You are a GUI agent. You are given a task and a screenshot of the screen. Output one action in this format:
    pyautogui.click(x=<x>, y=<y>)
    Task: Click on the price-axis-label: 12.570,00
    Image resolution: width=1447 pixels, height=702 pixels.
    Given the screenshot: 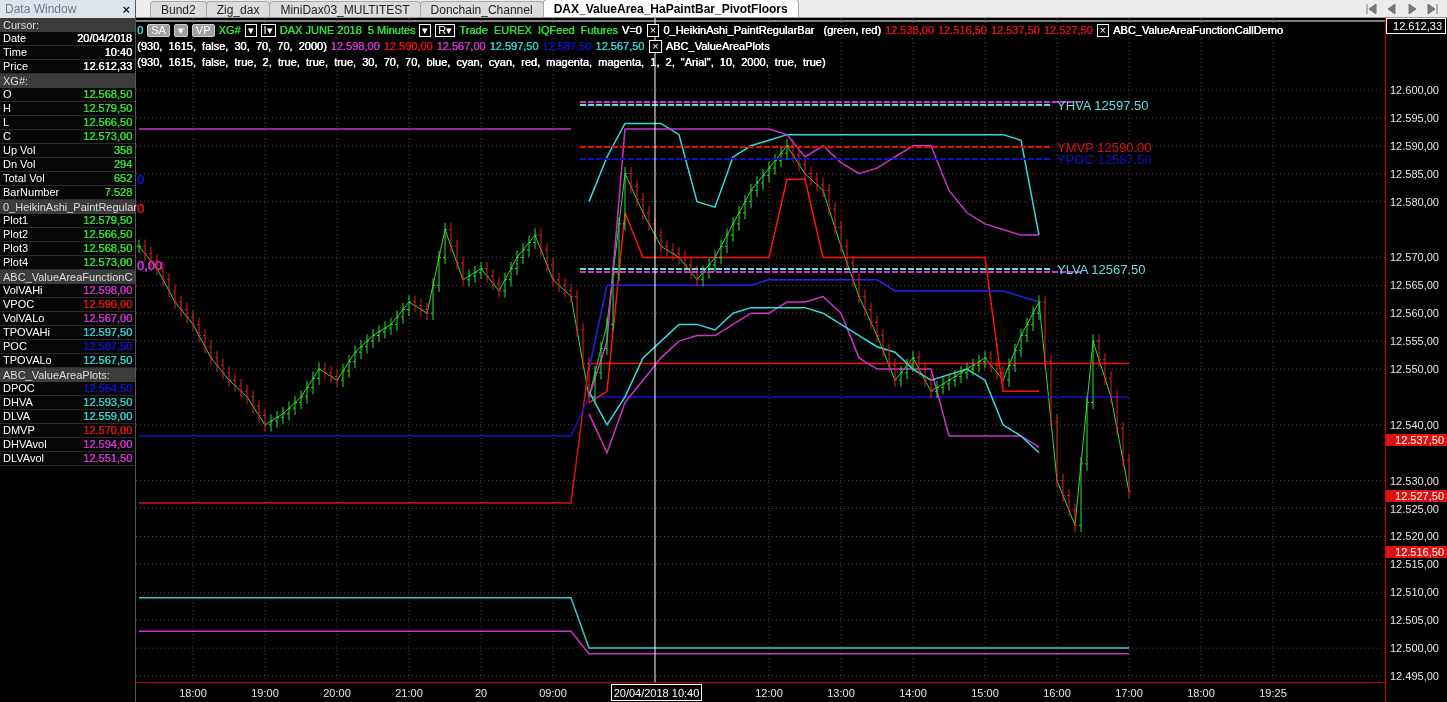 What is the action you would take?
    pyautogui.click(x=1414, y=257)
    